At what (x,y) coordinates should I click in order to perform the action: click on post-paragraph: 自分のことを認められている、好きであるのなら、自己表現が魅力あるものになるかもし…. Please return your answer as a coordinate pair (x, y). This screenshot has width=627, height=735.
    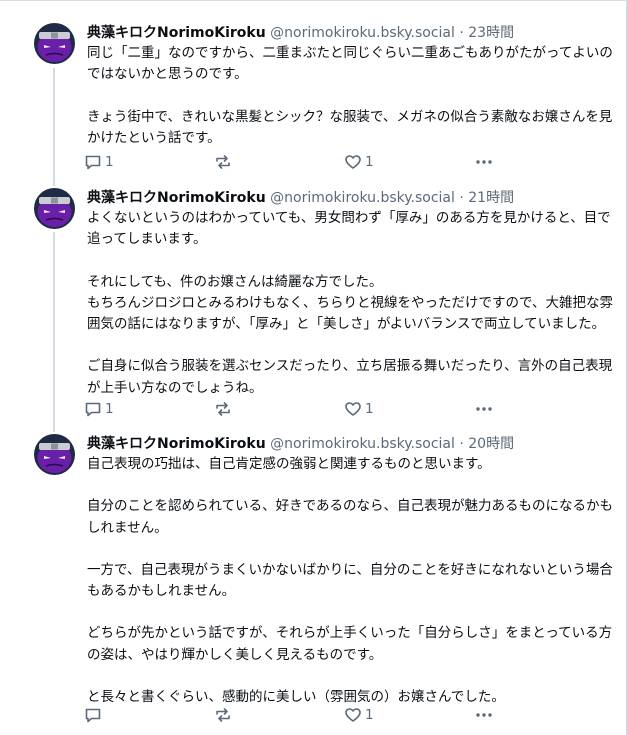
    Looking at the image, I should click on (350, 517).